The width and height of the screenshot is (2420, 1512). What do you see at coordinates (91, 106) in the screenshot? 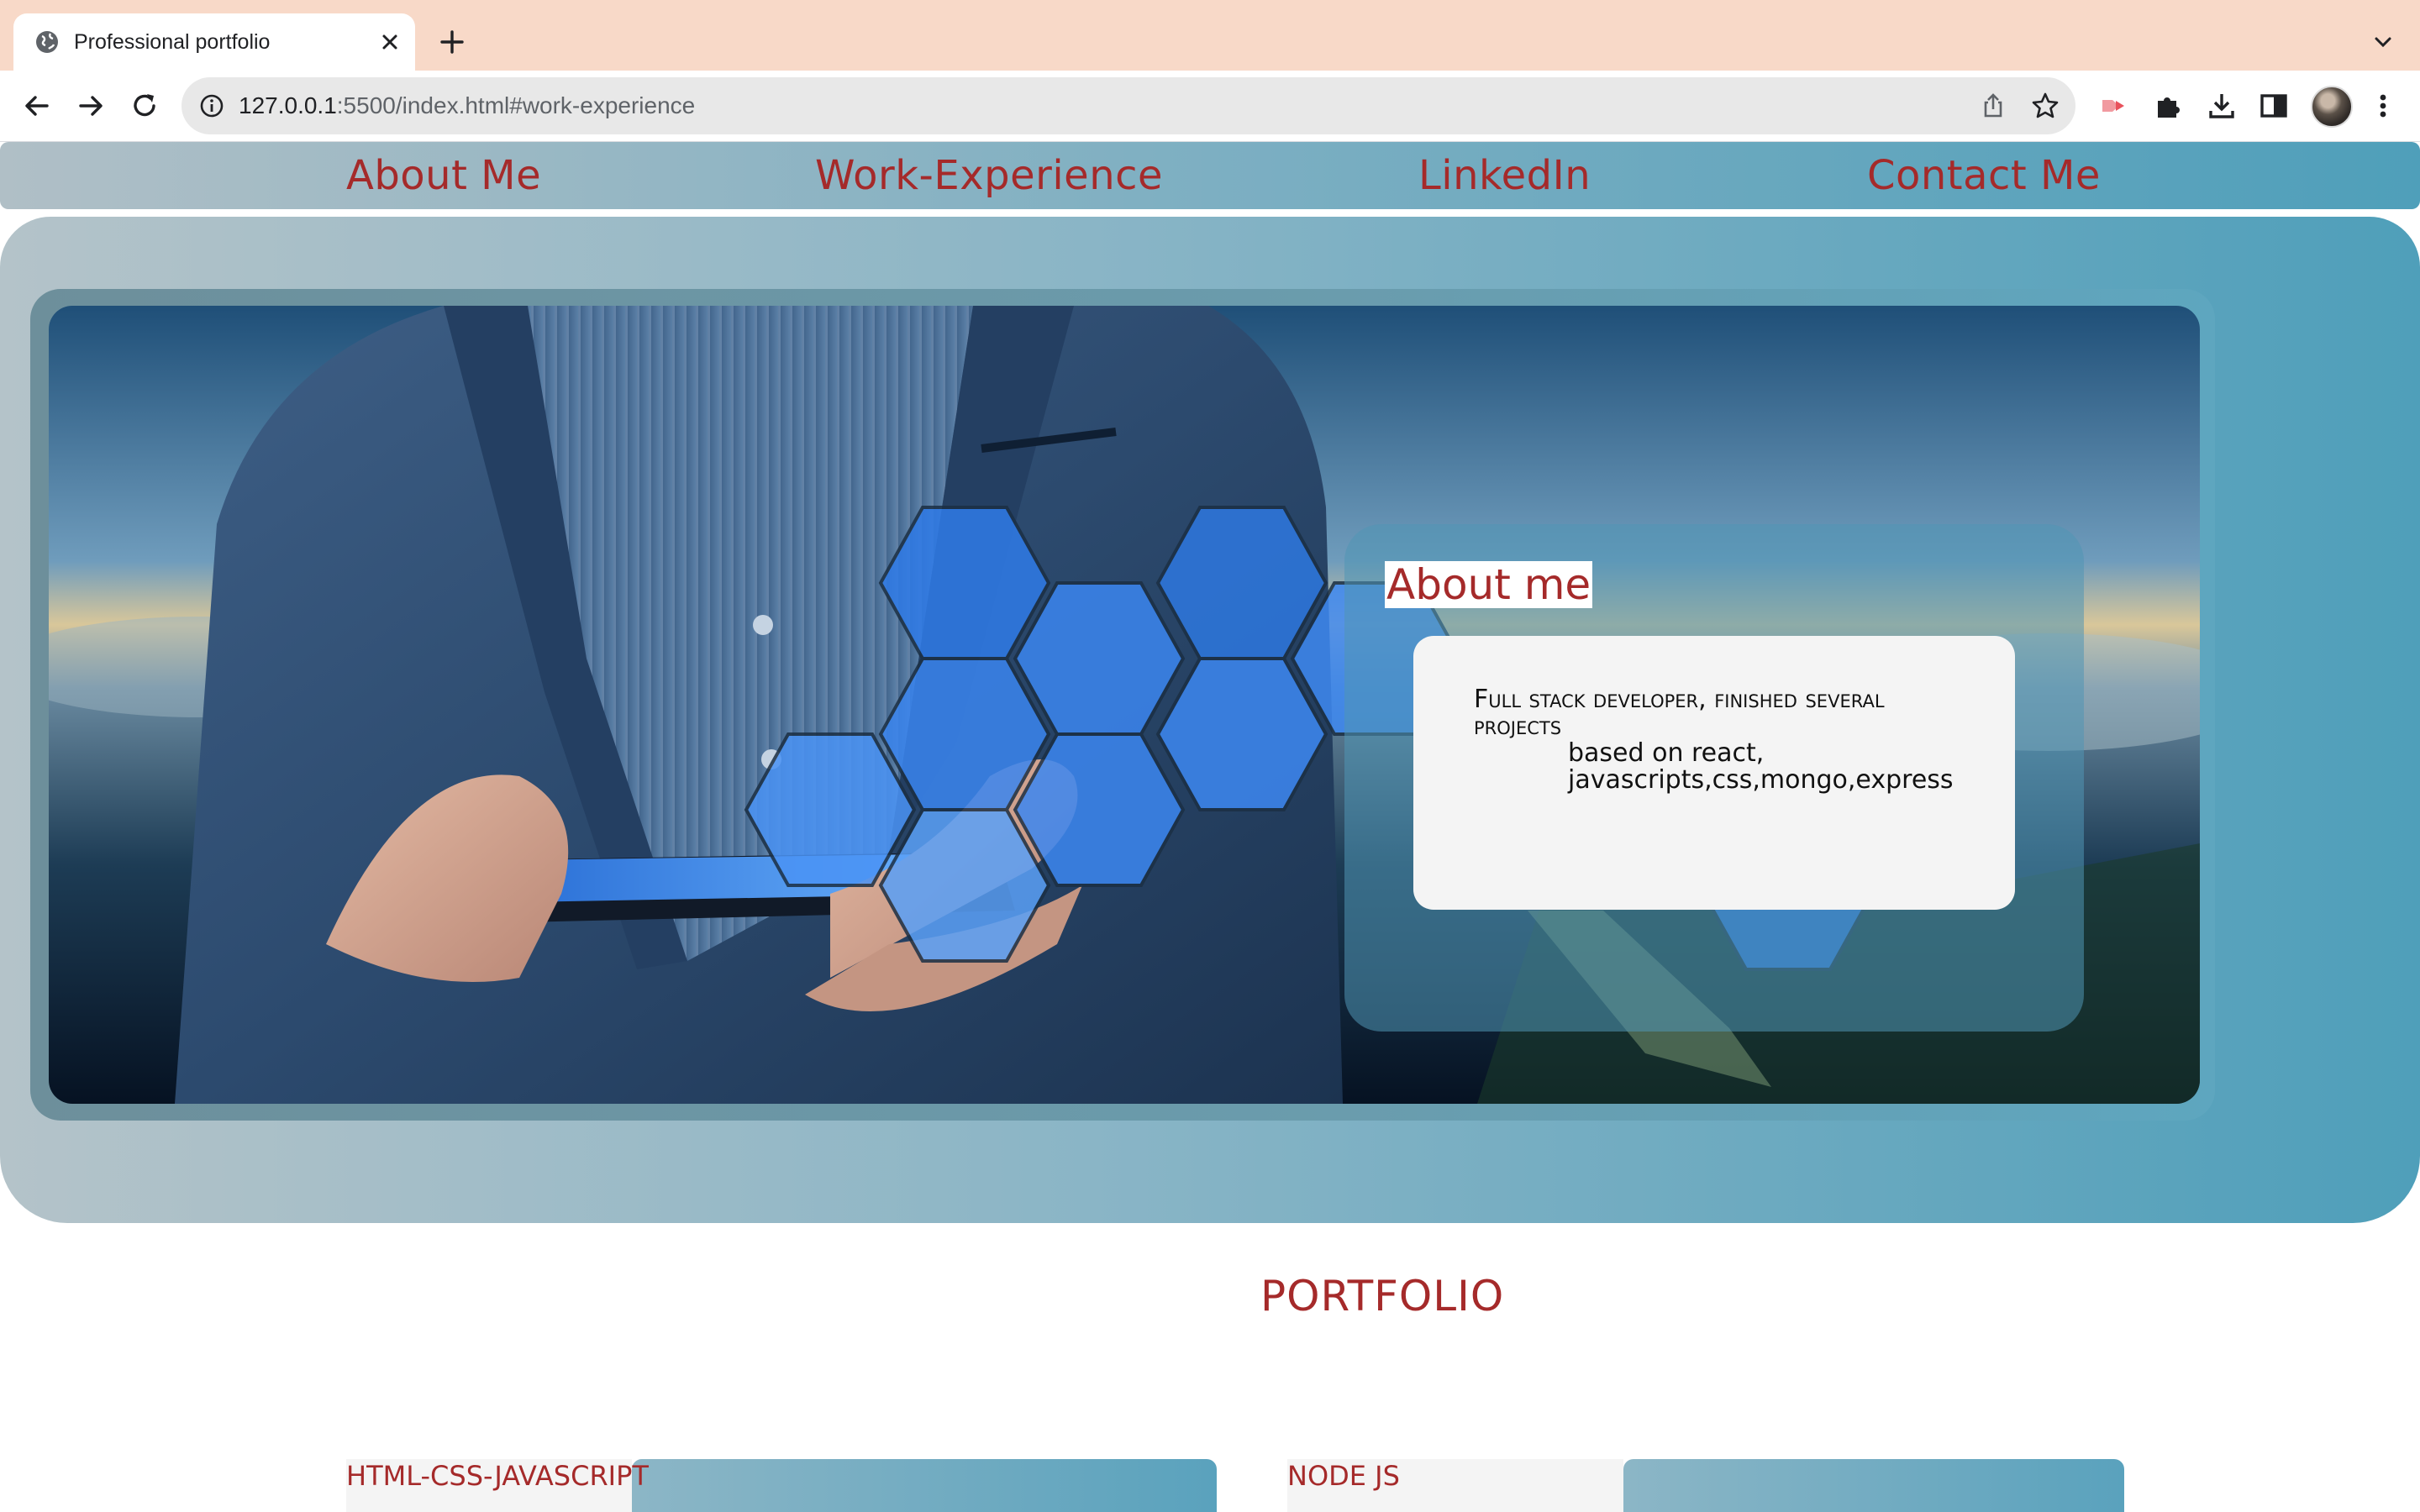
I see `forward-arrow-icon` at bounding box center [91, 106].